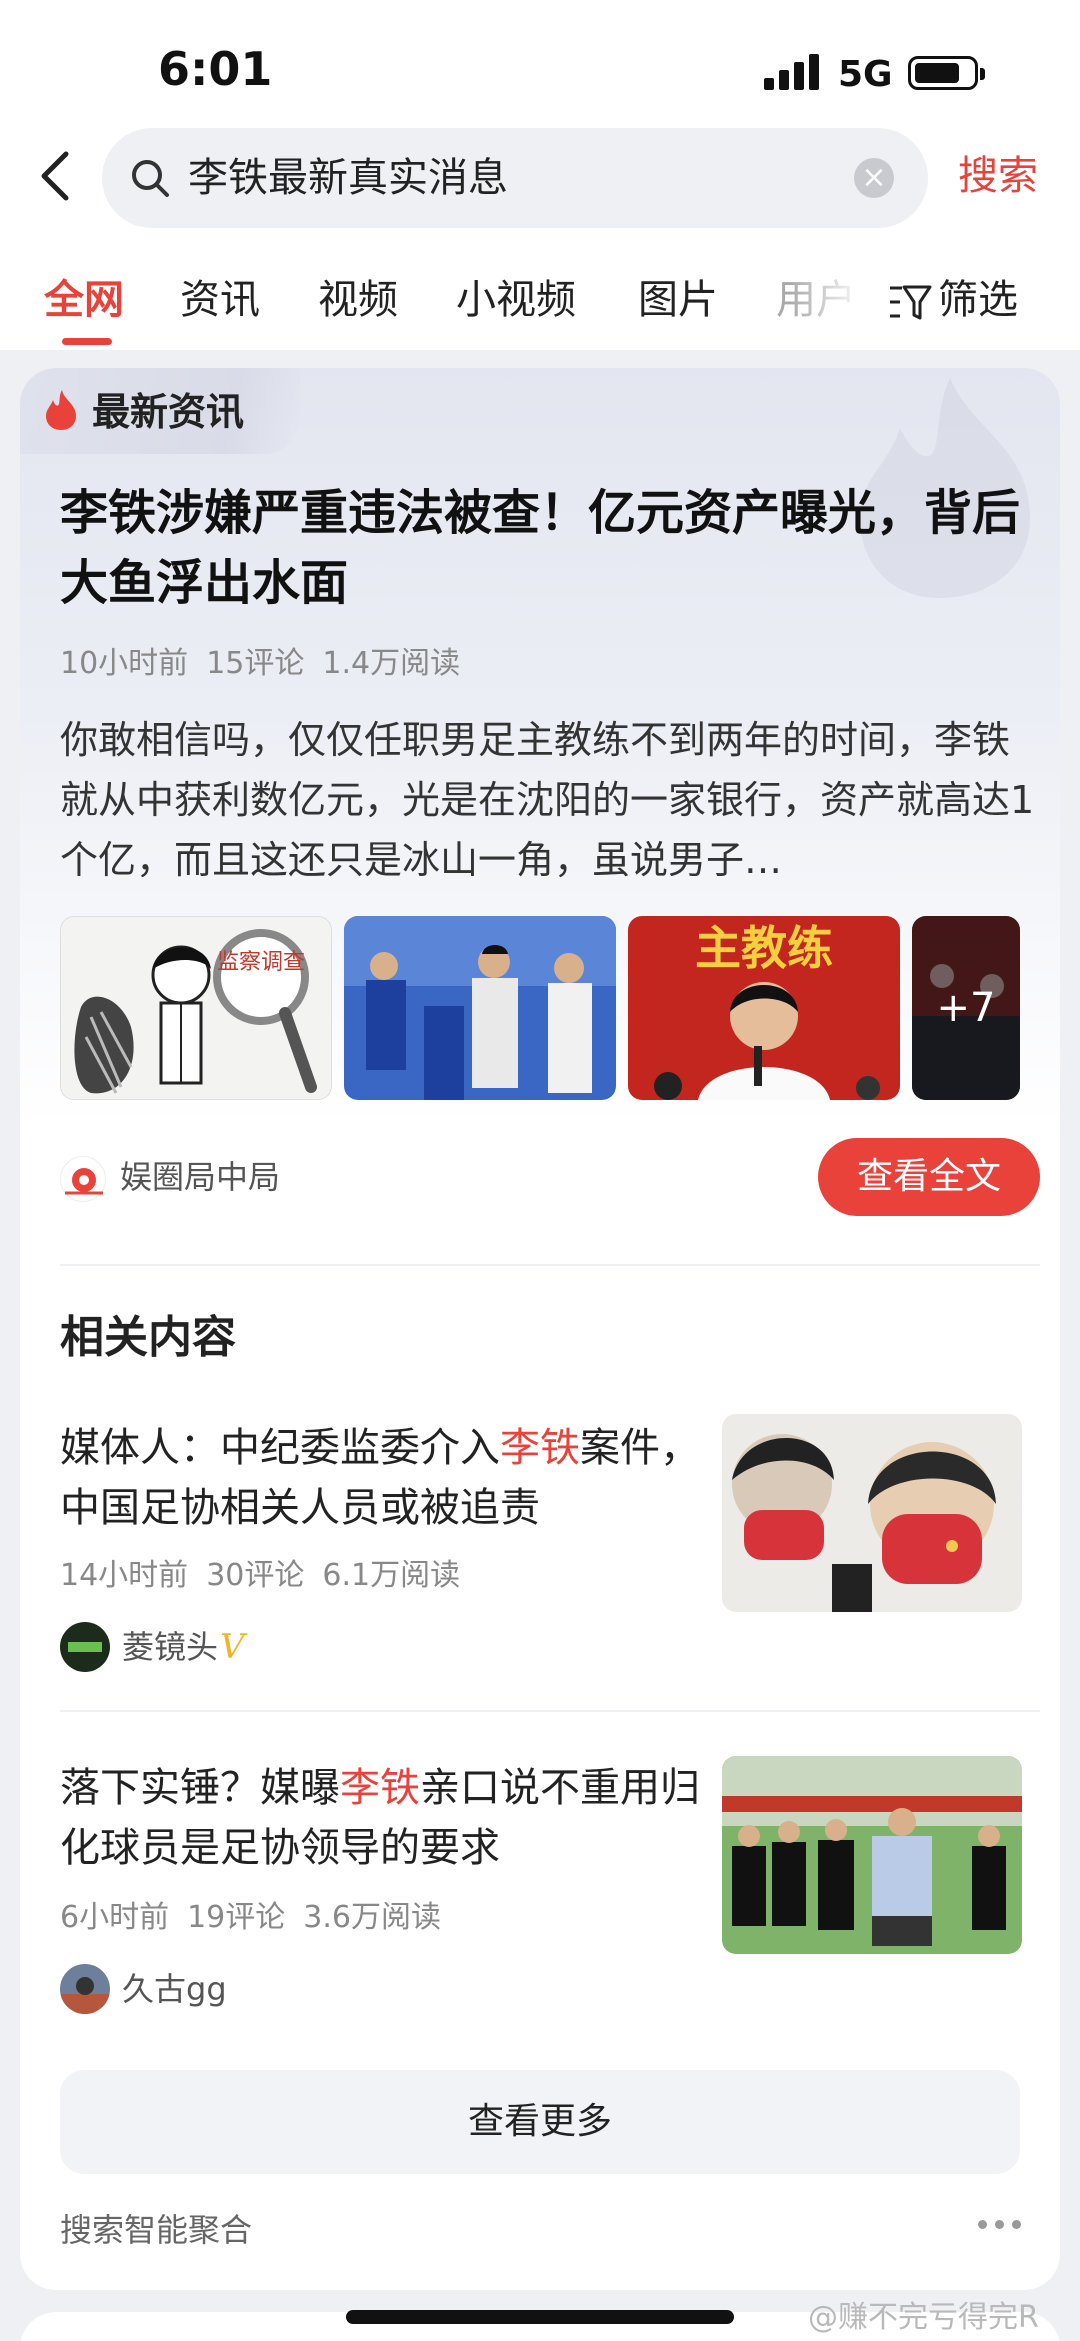  Describe the element at coordinates (764, 948) in the screenshot. I see `image-caption: 主教练` at that location.